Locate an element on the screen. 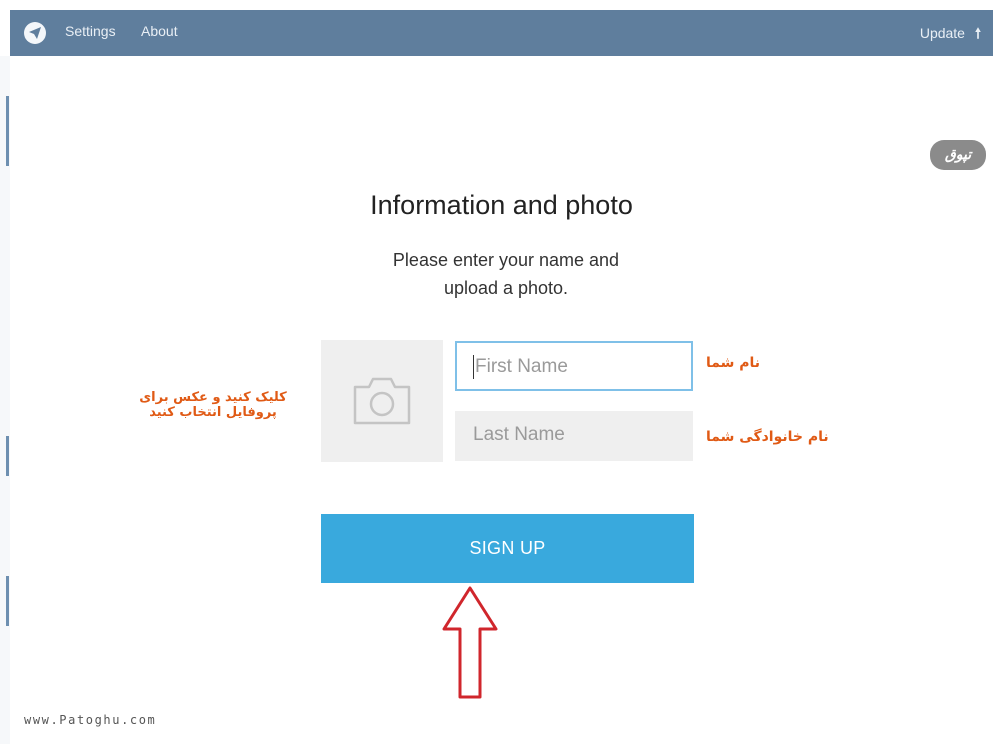 Image resolution: width=1003 pixels, height=744 pixels. page-title: Information and photo is located at coordinates (501, 205).